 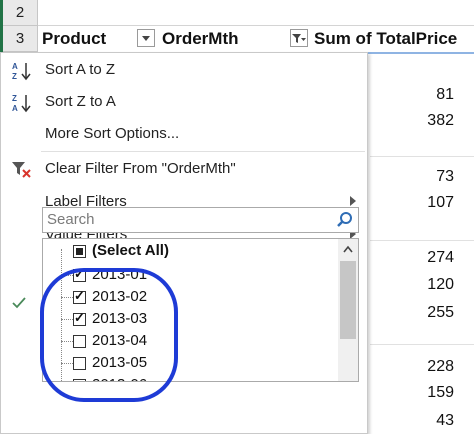 I want to click on value-cell: 255, so click(x=440, y=313).